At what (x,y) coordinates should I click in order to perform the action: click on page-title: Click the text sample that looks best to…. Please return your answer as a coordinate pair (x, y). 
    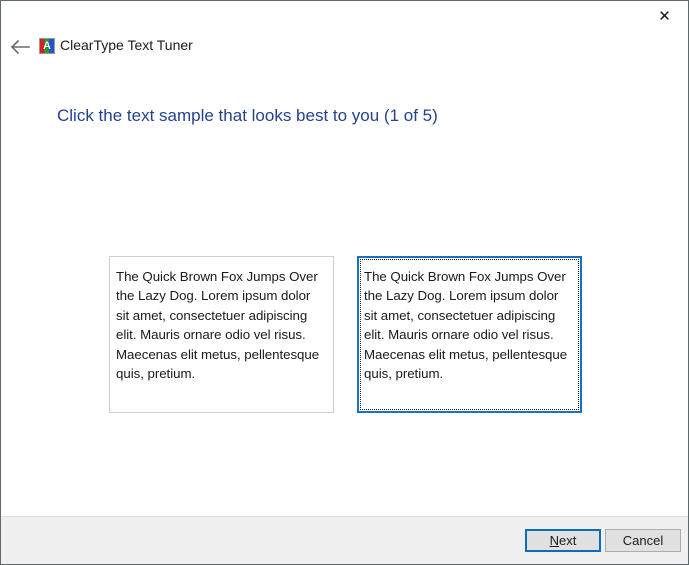
    Looking at the image, I should click on (247, 115).